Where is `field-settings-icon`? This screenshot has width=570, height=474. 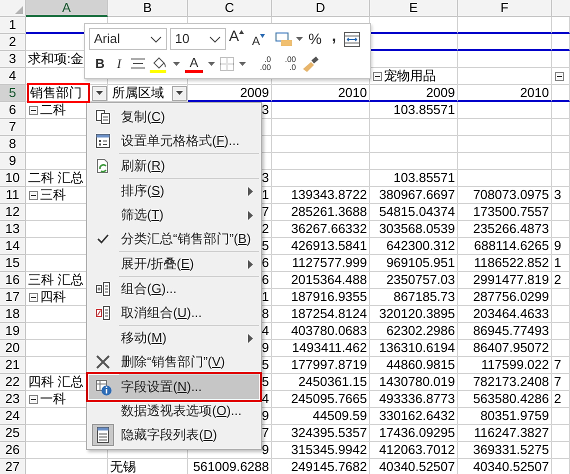 field-settings-icon is located at coordinates (103, 387).